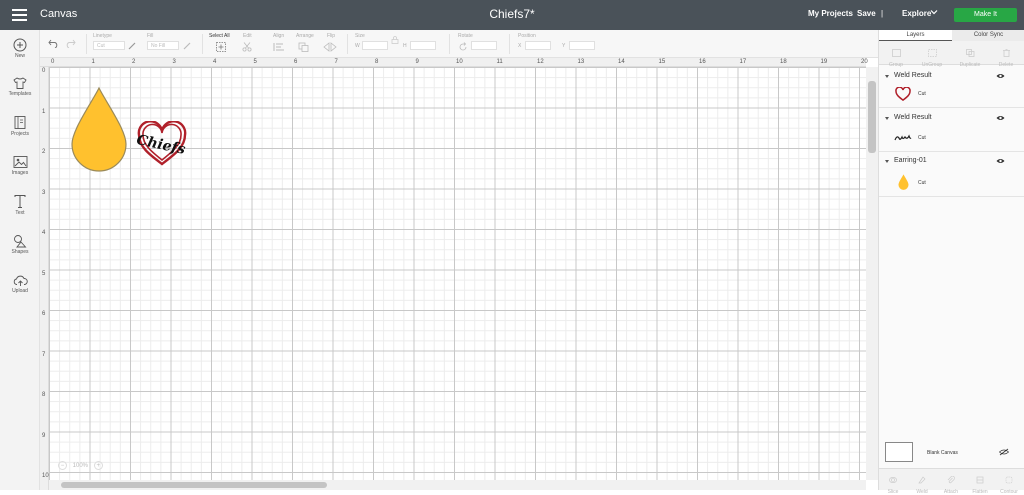 Image resolution: width=1024 pixels, height=495 pixels. Describe the element at coordinates (934, 12) in the screenshot. I see `chevron-down-icon` at that location.